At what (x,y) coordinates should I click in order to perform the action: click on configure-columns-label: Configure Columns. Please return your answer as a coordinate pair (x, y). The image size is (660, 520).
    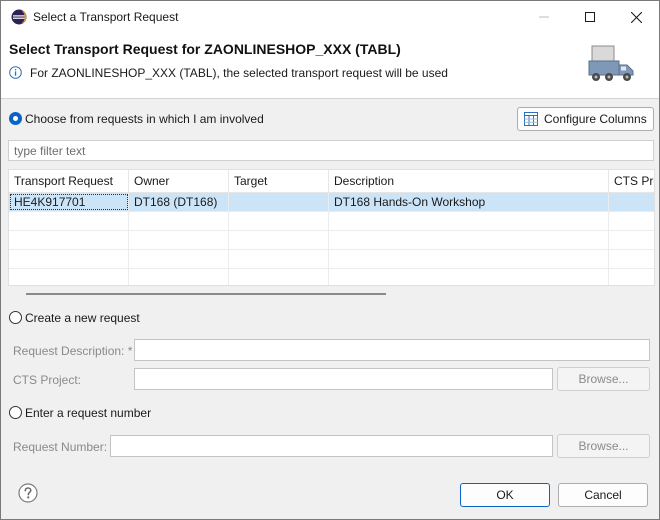
    Looking at the image, I should click on (595, 119).